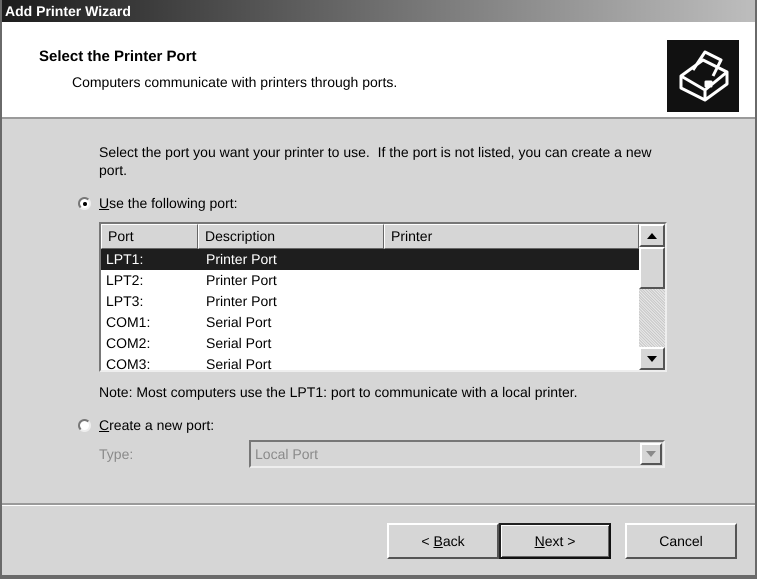 Image resolution: width=757 pixels, height=579 pixels. I want to click on list-row: LPT3: Printer Port, so click(370, 301).